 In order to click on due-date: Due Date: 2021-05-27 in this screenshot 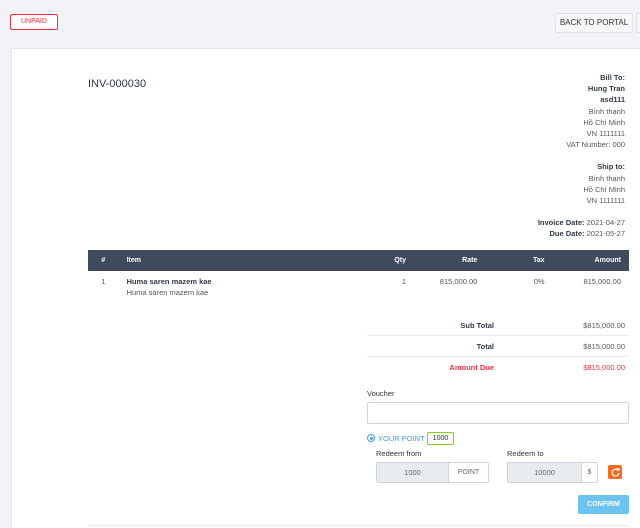, I will do `click(581, 233)`.